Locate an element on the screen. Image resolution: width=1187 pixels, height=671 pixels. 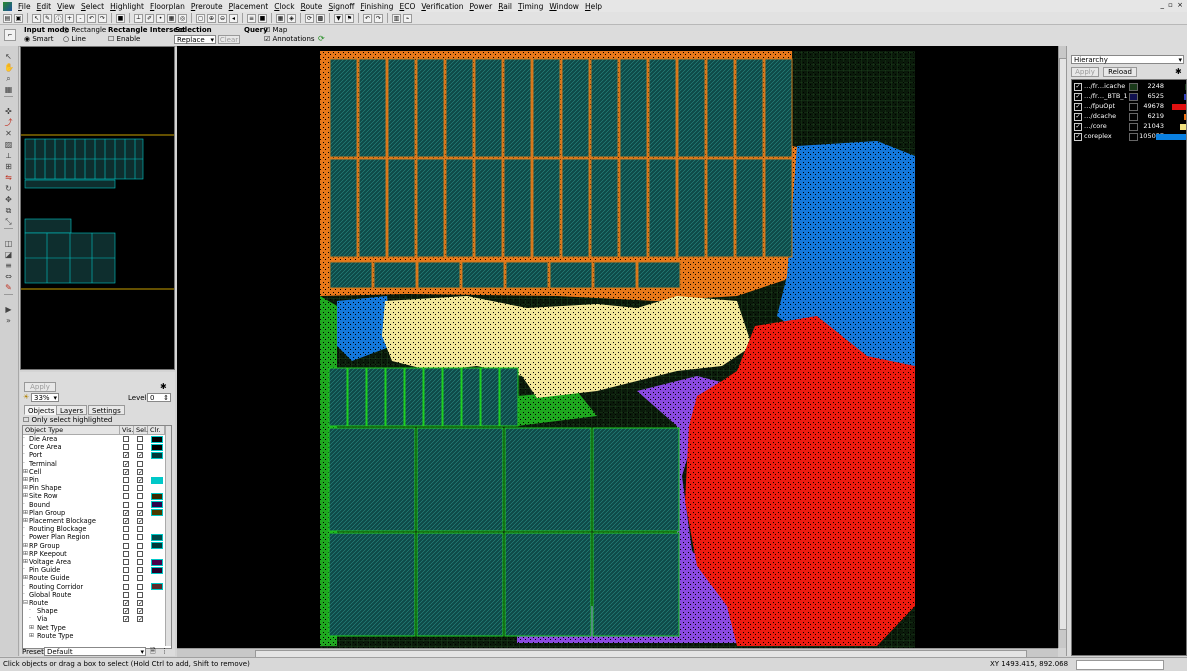
hier-row: ✓ …/core 21043 is located at coordinates (1130, 126).